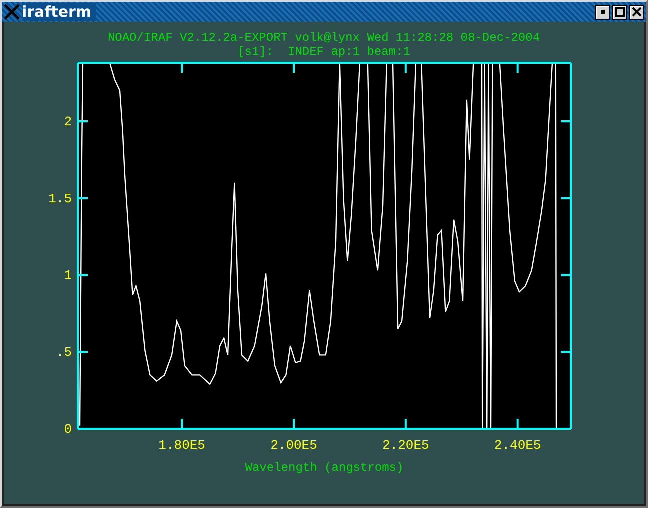 Image resolution: width=648 pixels, height=508 pixels. Describe the element at coordinates (182, 445) in the screenshot. I see `tick-label: 1.80E5` at that location.